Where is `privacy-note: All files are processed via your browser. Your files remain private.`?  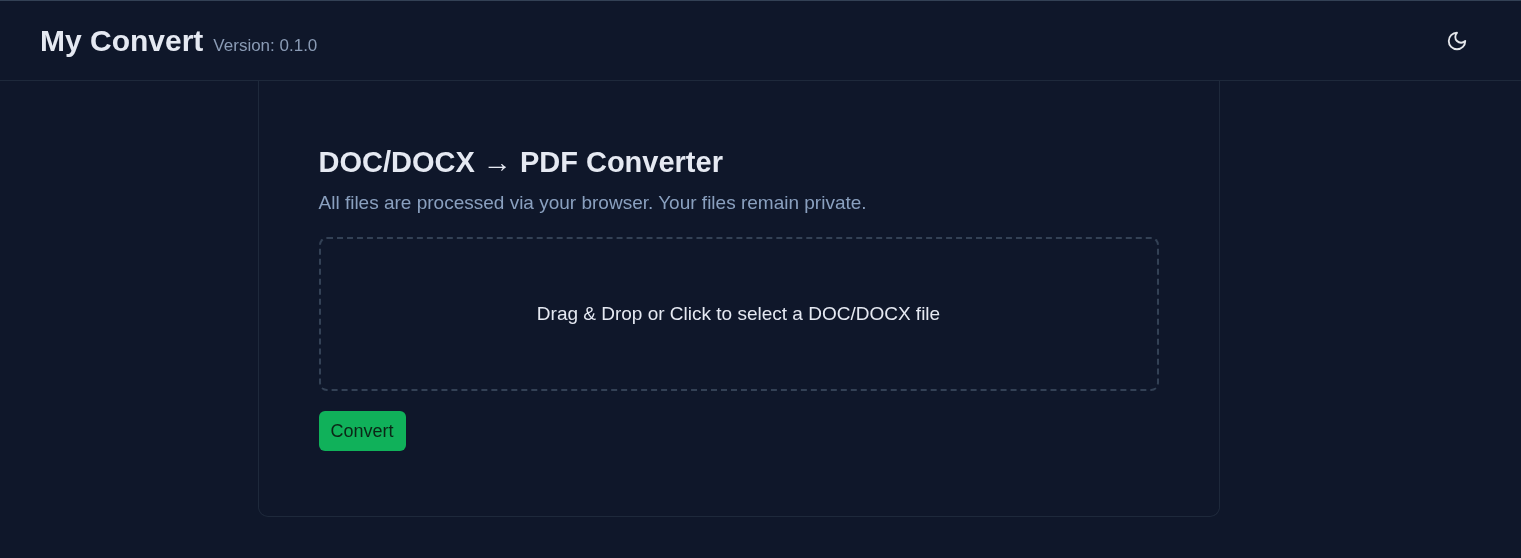 privacy-note: All files are processed via your browser. Your files remain private. is located at coordinates (593, 203).